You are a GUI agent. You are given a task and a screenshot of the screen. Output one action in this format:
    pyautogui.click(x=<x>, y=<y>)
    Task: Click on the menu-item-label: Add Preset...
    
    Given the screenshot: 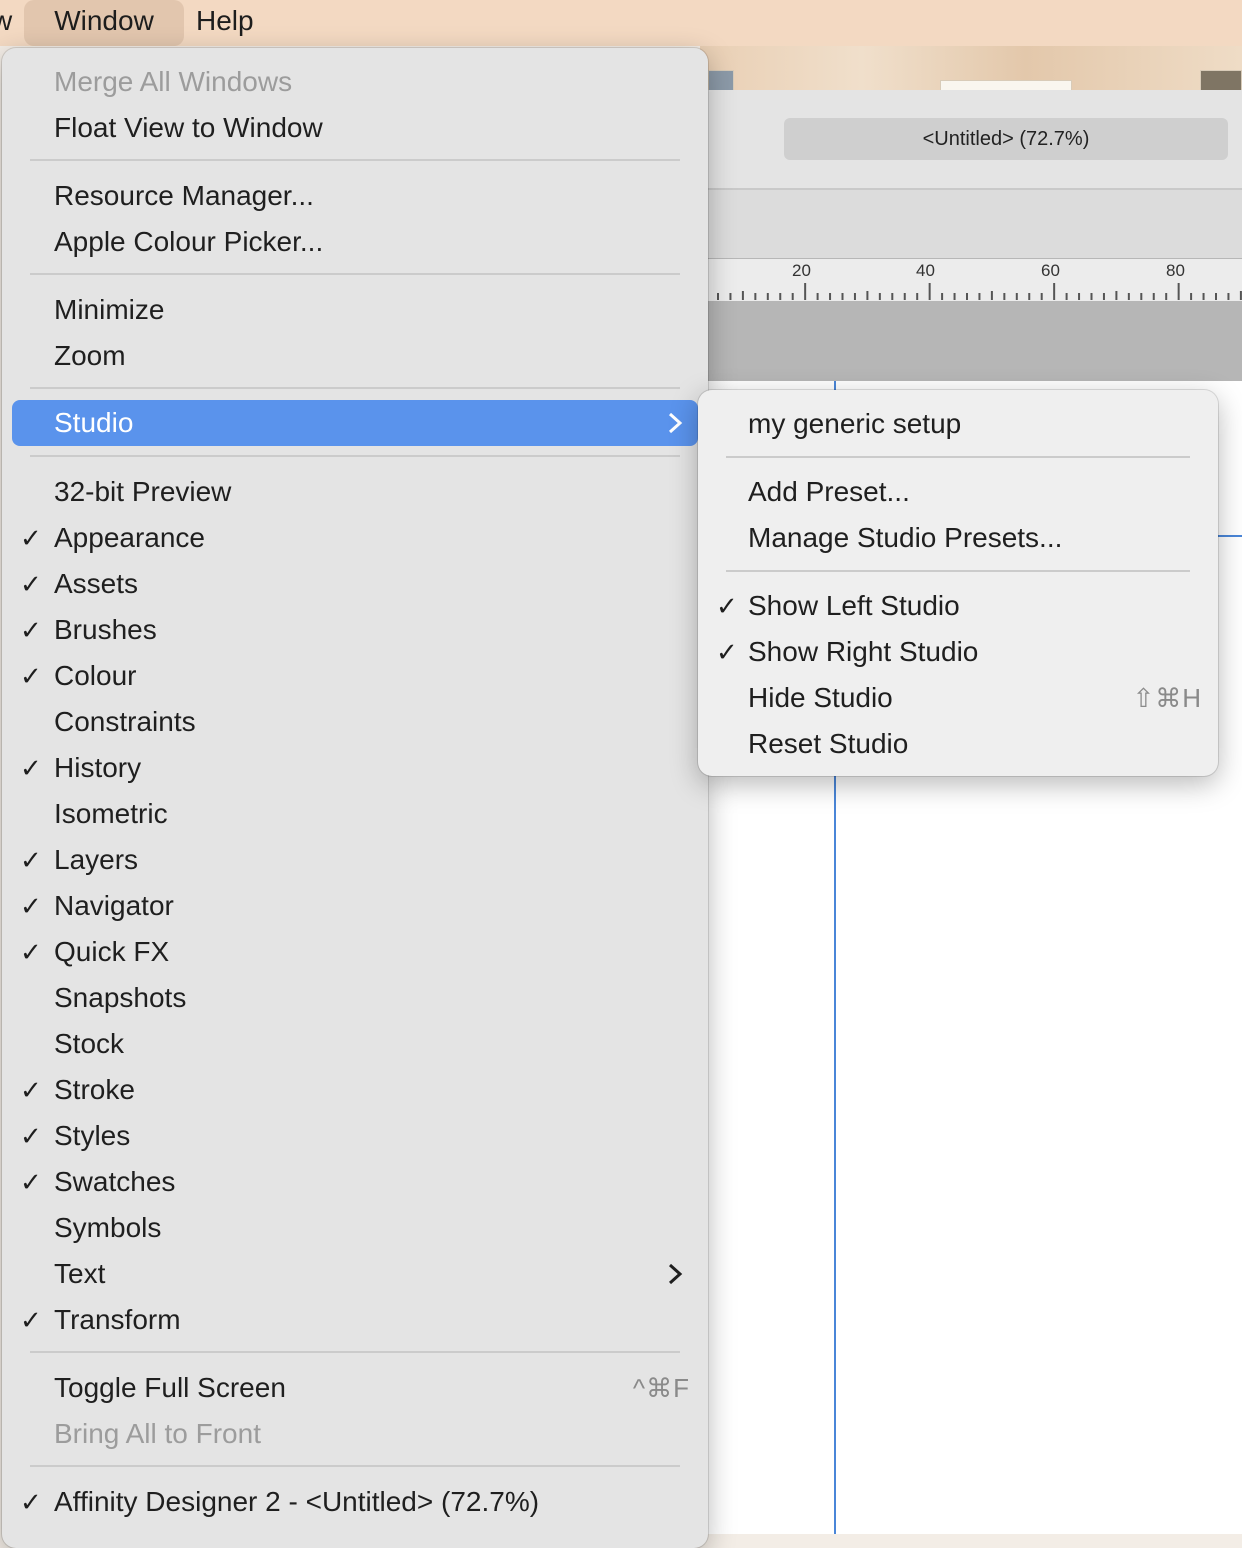 What is the action you would take?
    pyautogui.click(x=829, y=491)
    